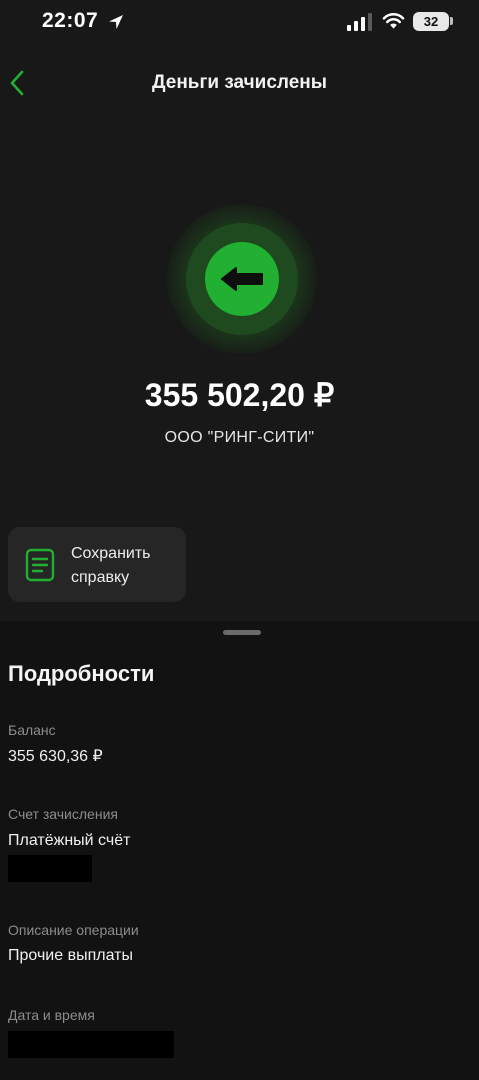 The width and height of the screenshot is (479, 1080). What do you see at coordinates (70, 20) in the screenshot?
I see `status-time: 22:07` at bounding box center [70, 20].